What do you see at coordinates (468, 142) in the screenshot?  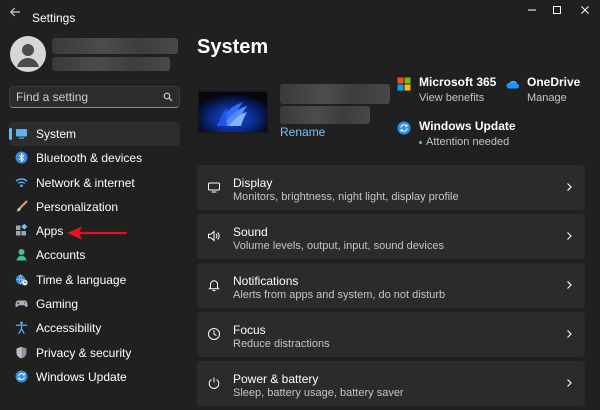 I see `windows-update-status-text: Attention needed` at bounding box center [468, 142].